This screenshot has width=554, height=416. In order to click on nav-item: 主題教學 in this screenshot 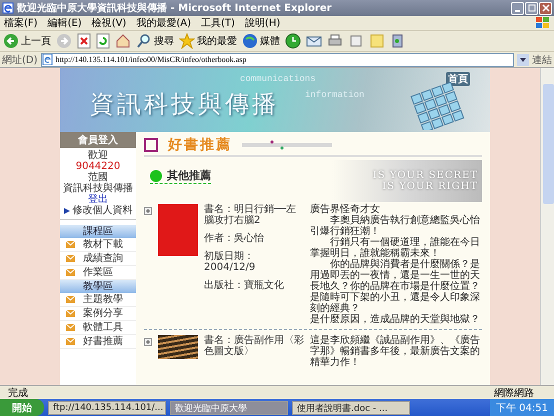, I will do `click(98, 300)`.